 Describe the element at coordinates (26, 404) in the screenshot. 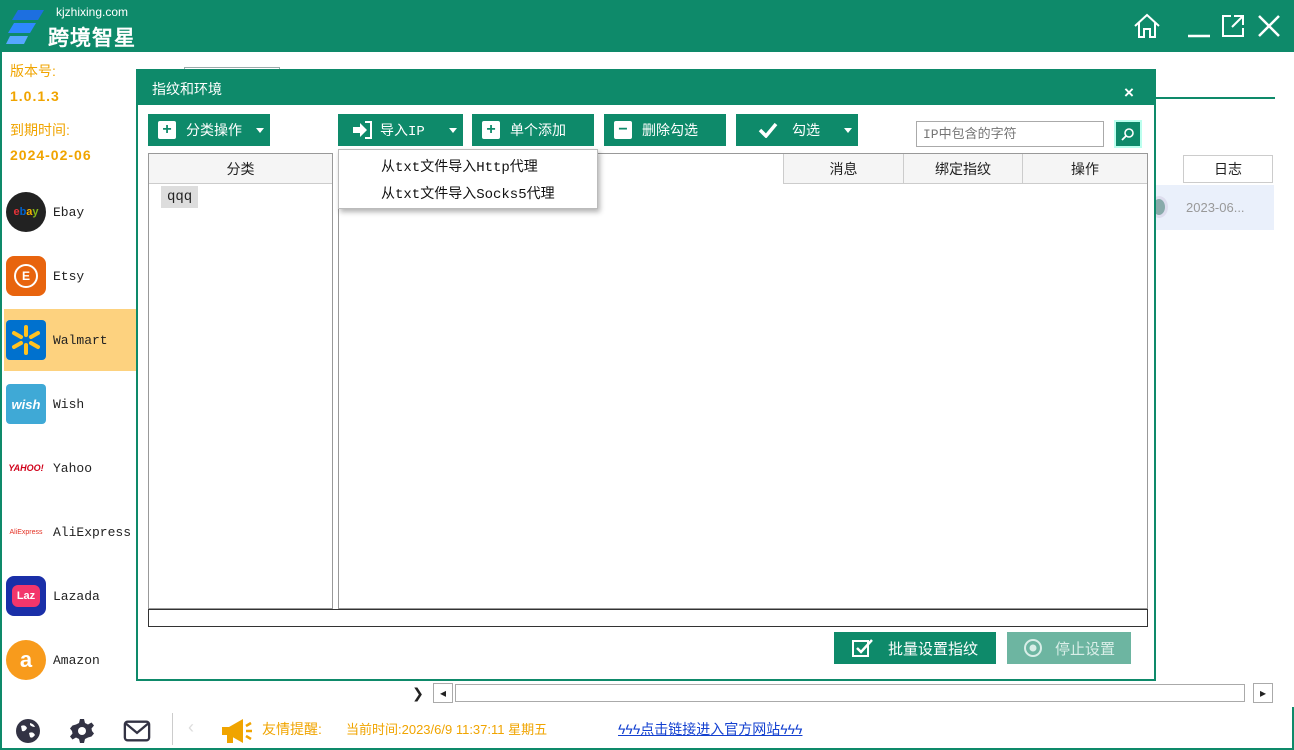

I see `wish-icon: wish` at that location.